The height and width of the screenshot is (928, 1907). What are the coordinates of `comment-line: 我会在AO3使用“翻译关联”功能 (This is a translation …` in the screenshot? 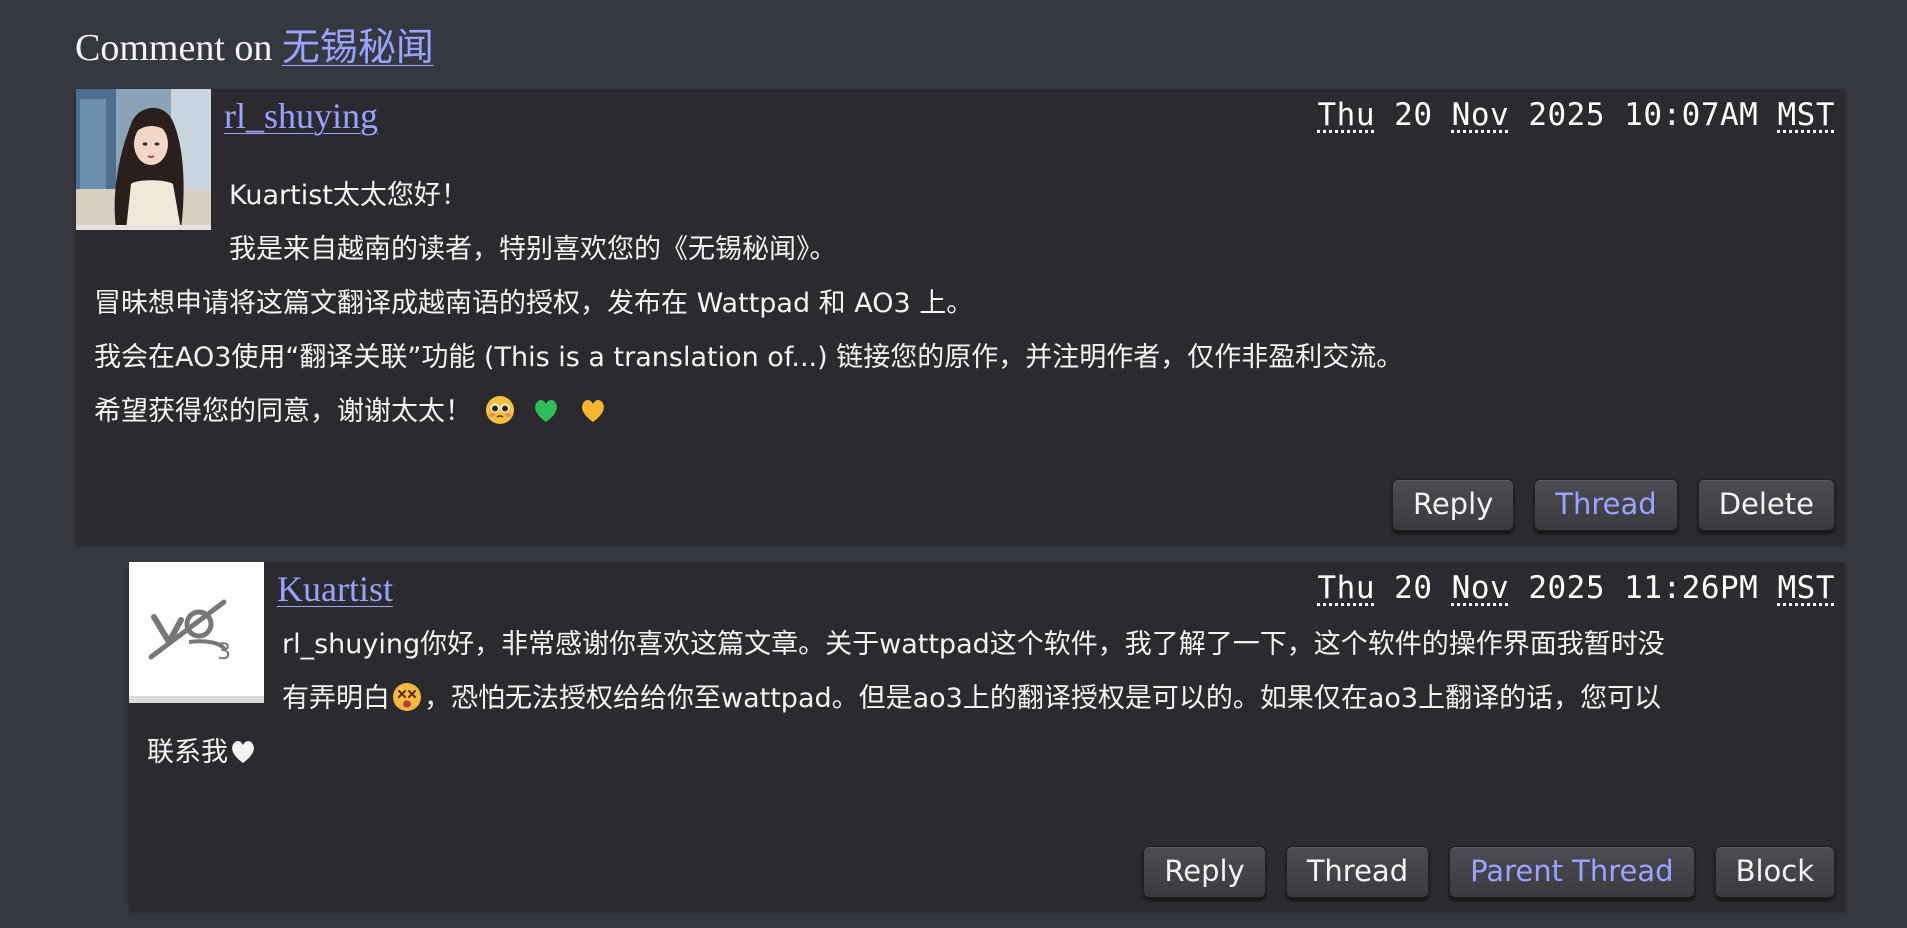 It's located at (749, 357).